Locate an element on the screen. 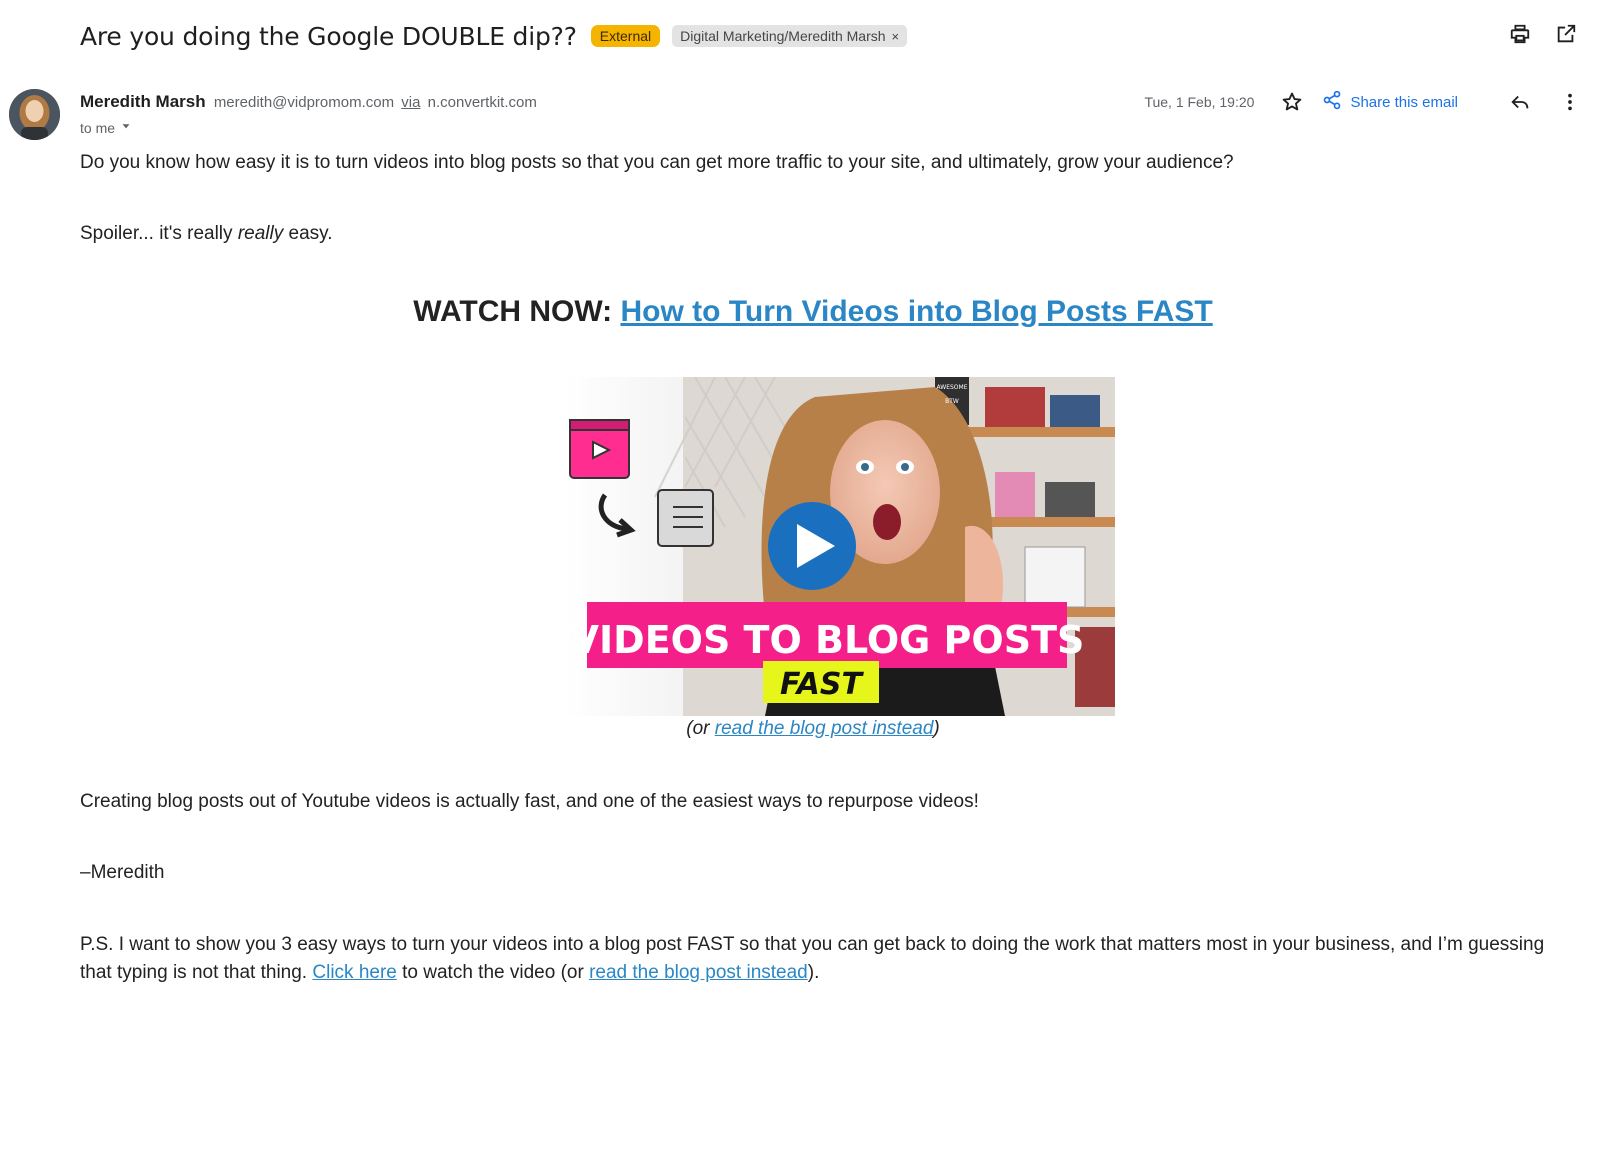  sender-email: meredith@vidpromom.com is located at coordinates (304, 102).